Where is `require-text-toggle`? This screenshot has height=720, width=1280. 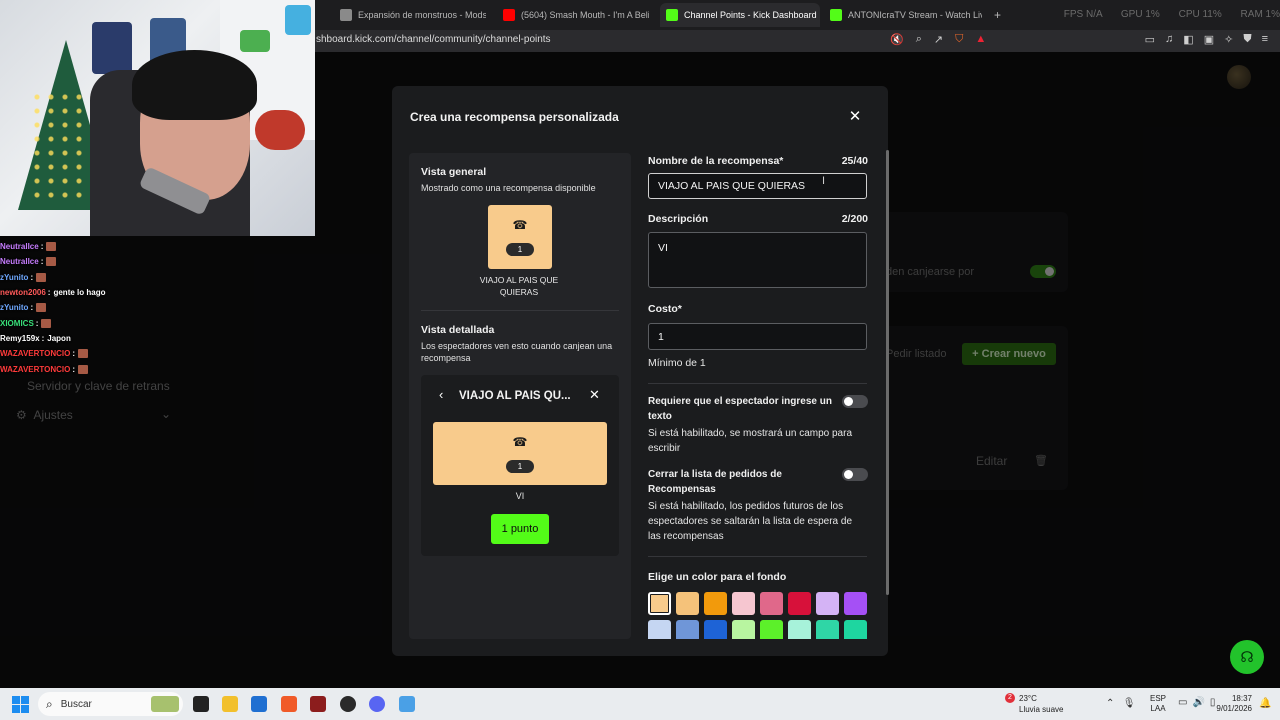
require-text-toggle is located at coordinates (855, 401).